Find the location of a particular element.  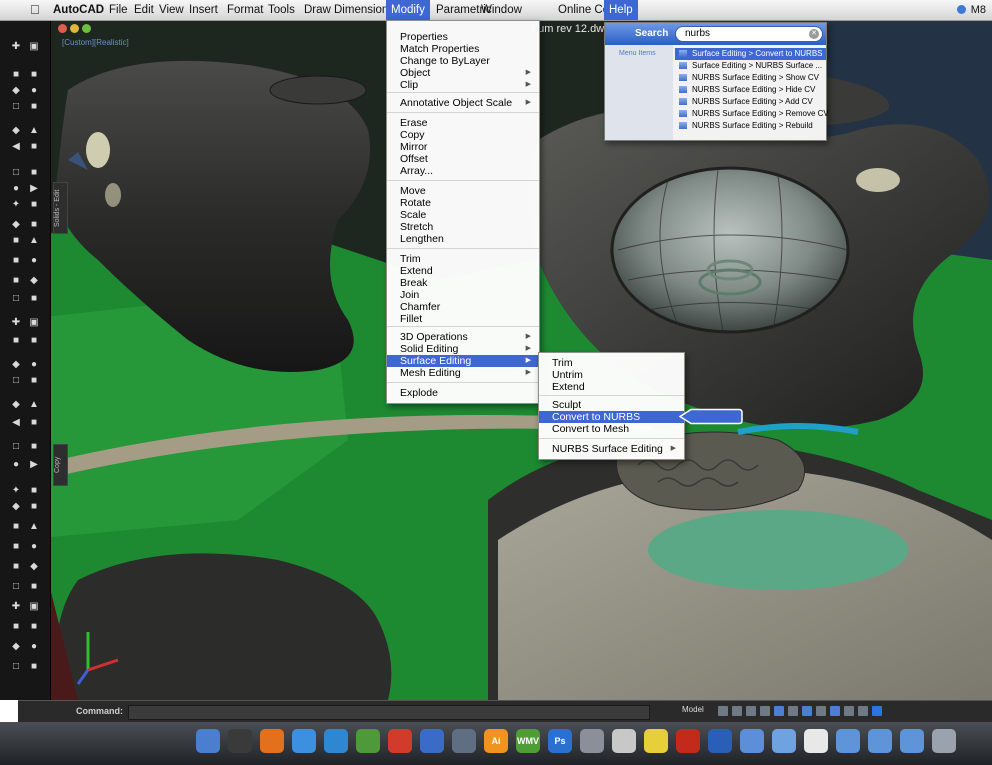

menu-item-3d-operations: 3D Operations ▶ is located at coordinates (463, 337).